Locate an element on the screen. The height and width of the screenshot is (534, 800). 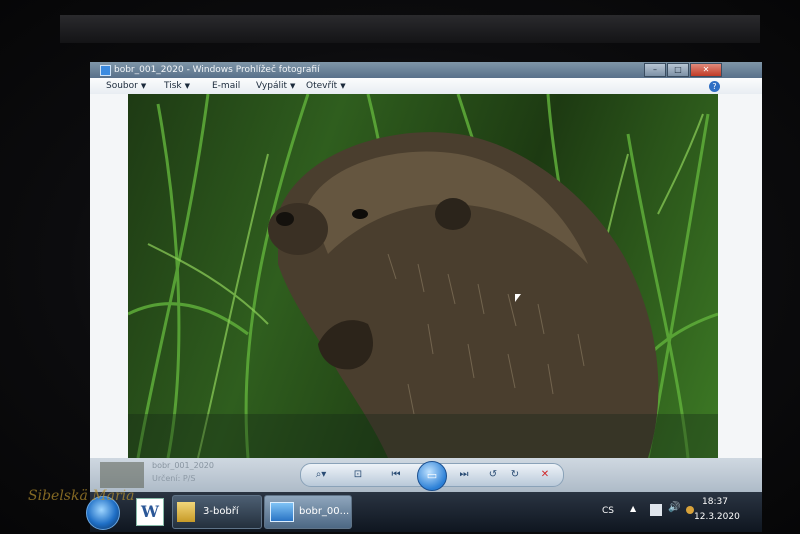
menu-label: E-mail is located at coordinates (226, 86).